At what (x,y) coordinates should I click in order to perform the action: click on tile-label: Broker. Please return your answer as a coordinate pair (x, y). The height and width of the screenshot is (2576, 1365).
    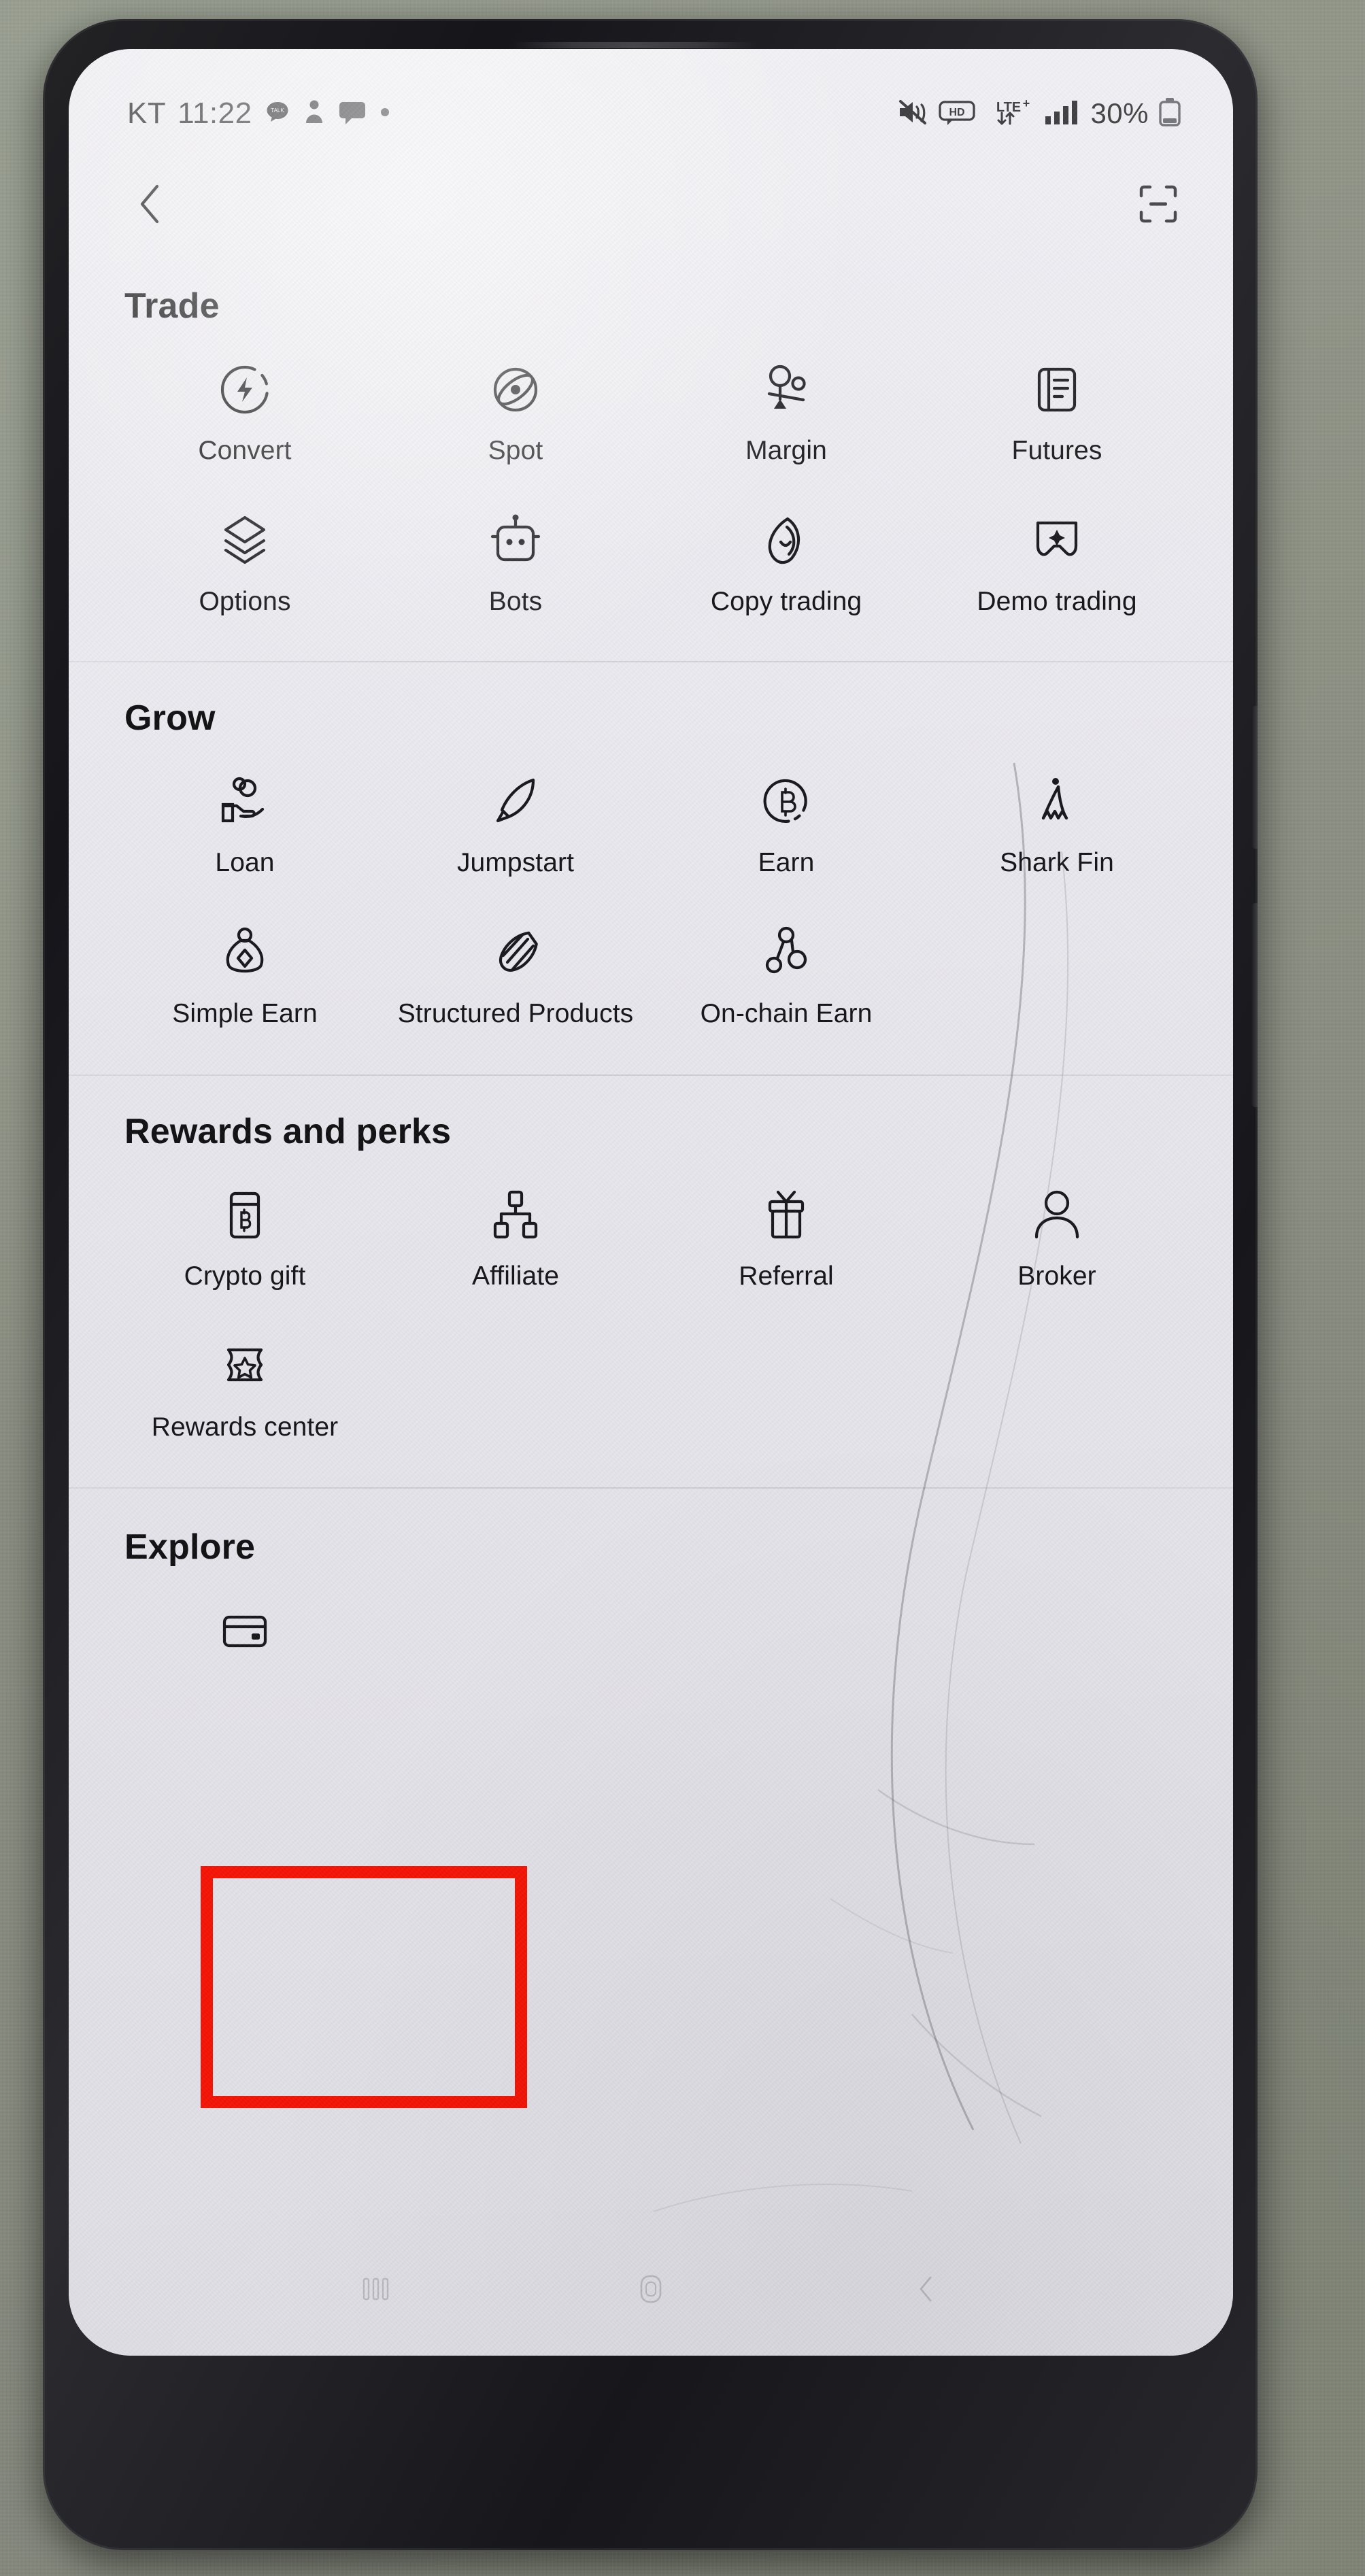
    Looking at the image, I should click on (1056, 1276).